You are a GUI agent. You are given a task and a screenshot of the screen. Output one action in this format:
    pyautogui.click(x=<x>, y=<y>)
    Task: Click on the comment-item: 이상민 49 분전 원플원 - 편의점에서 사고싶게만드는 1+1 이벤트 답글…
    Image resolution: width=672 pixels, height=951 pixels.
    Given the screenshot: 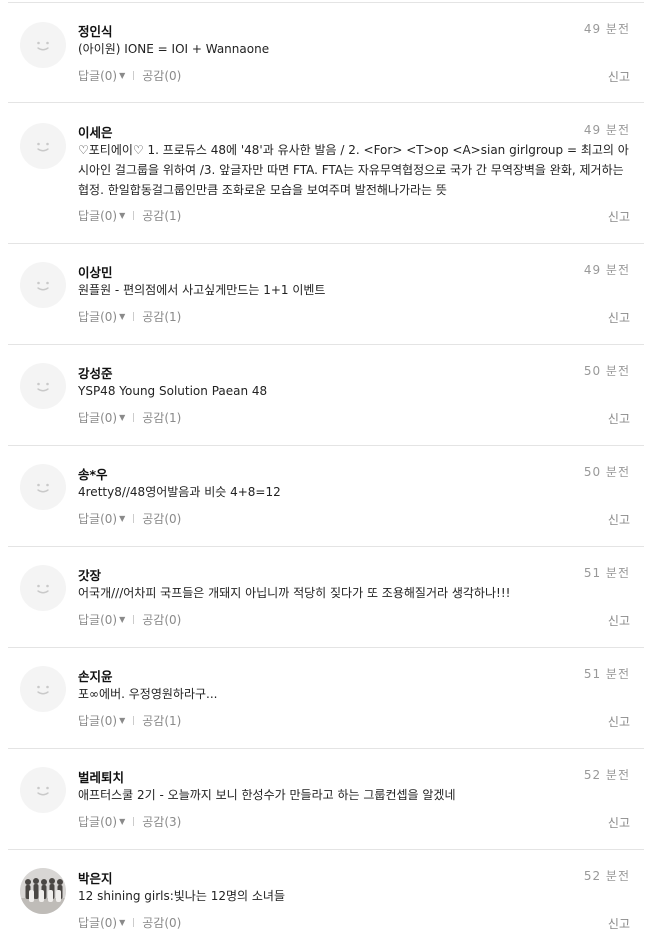 What is the action you would take?
    pyautogui.click(x=326, y=294)
    